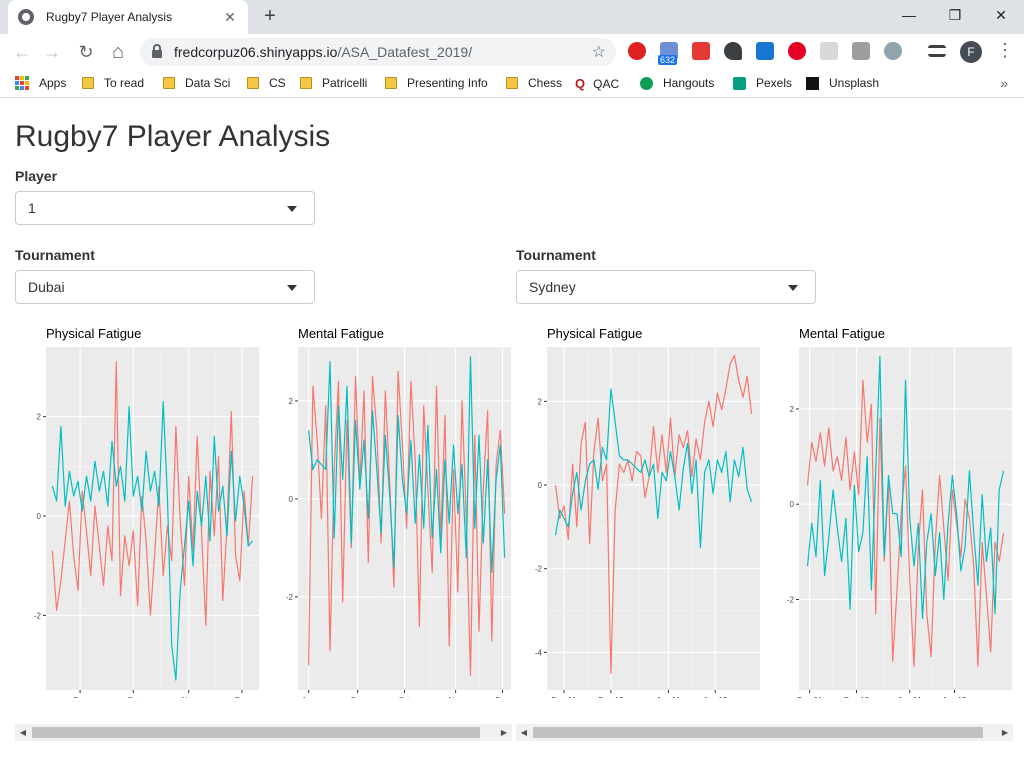 The height and width of the screenshot is (768, 1024). Describe the element at coordinates (556, 255) in the screenshot. I see `tournament-label-right: Tournament` at that location.